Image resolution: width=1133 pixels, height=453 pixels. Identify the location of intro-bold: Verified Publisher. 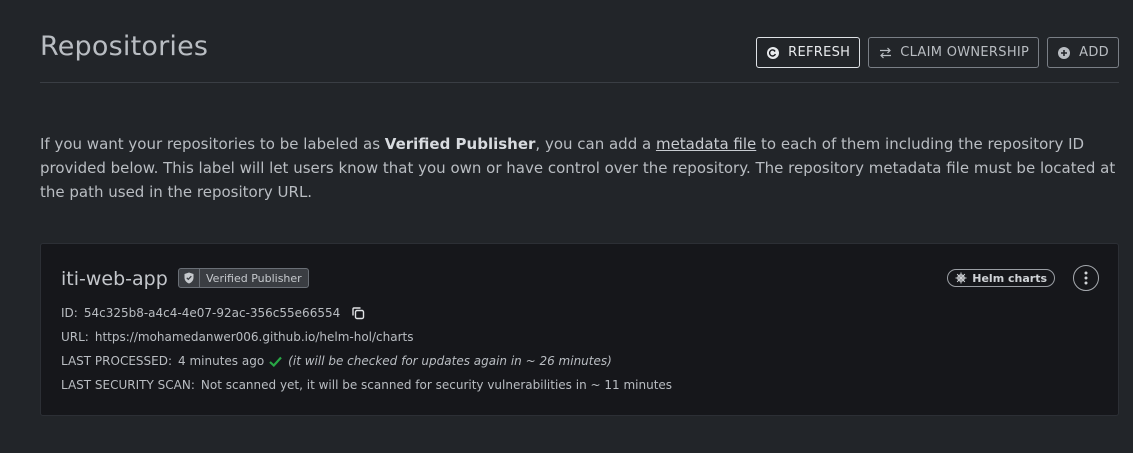
(460, 144).